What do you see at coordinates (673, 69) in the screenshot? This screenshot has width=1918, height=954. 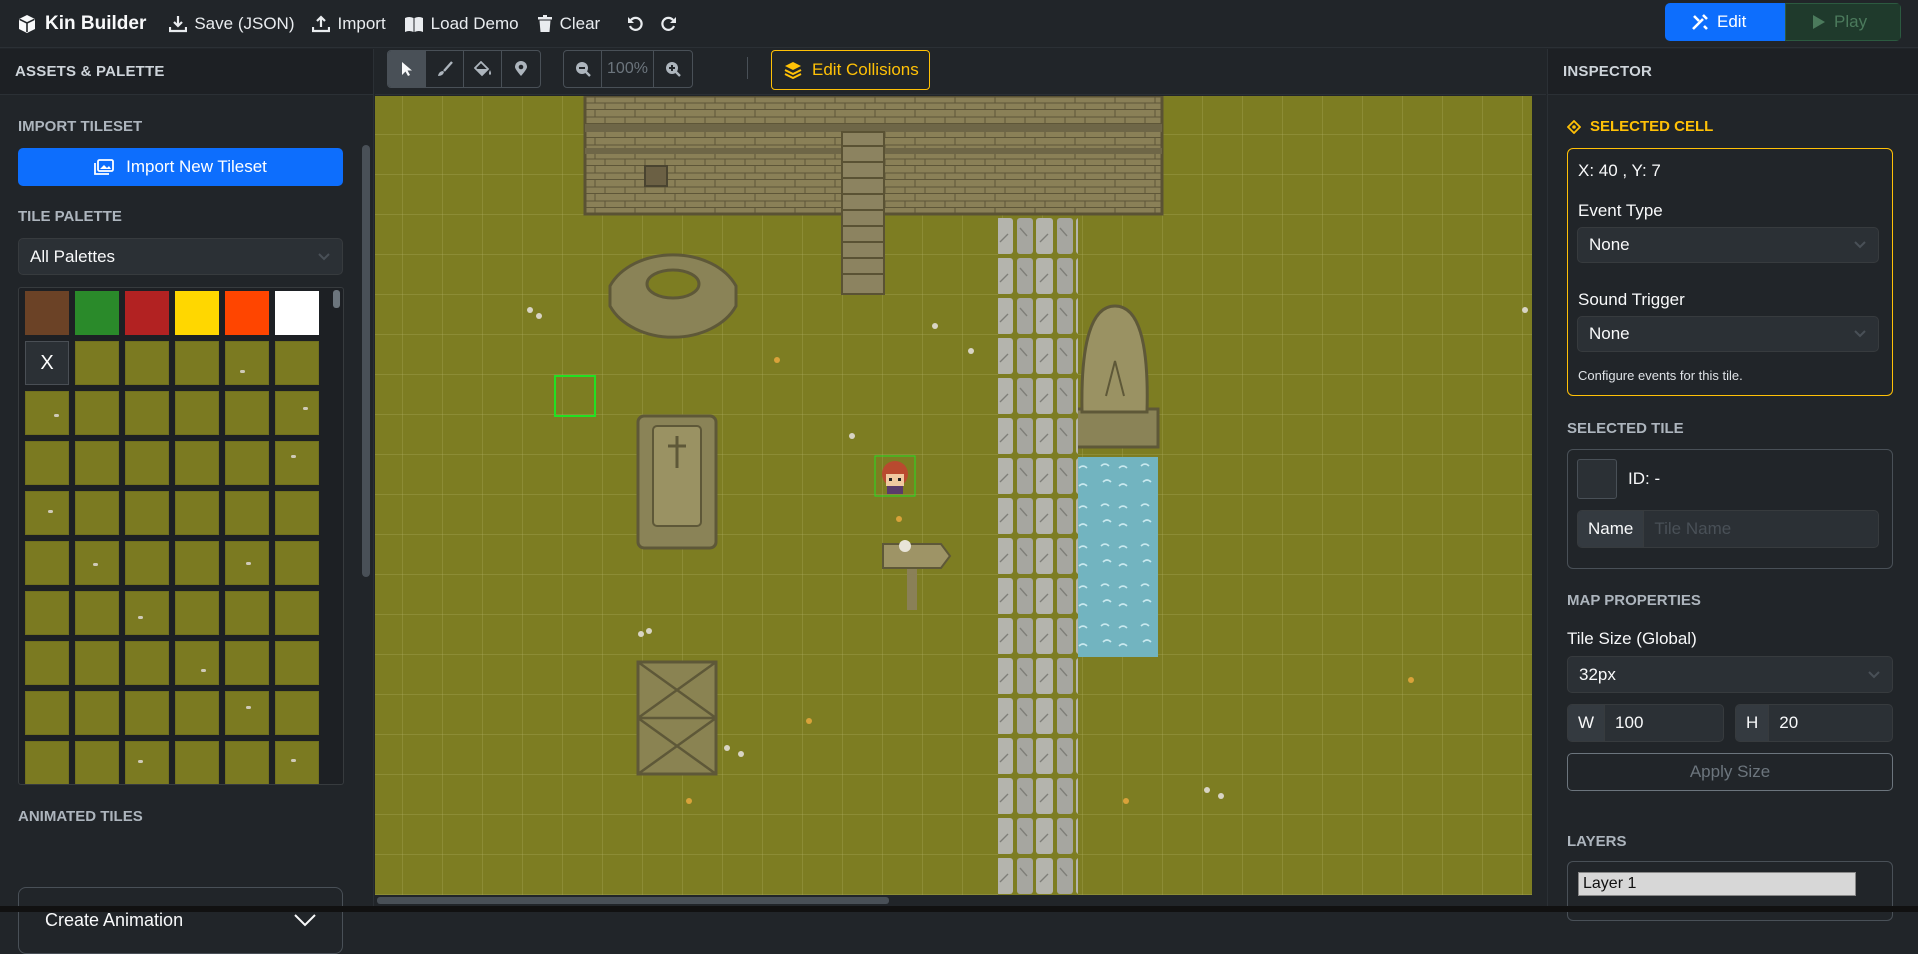 I see `zoom-in-button` at bounding box center [673, 69].